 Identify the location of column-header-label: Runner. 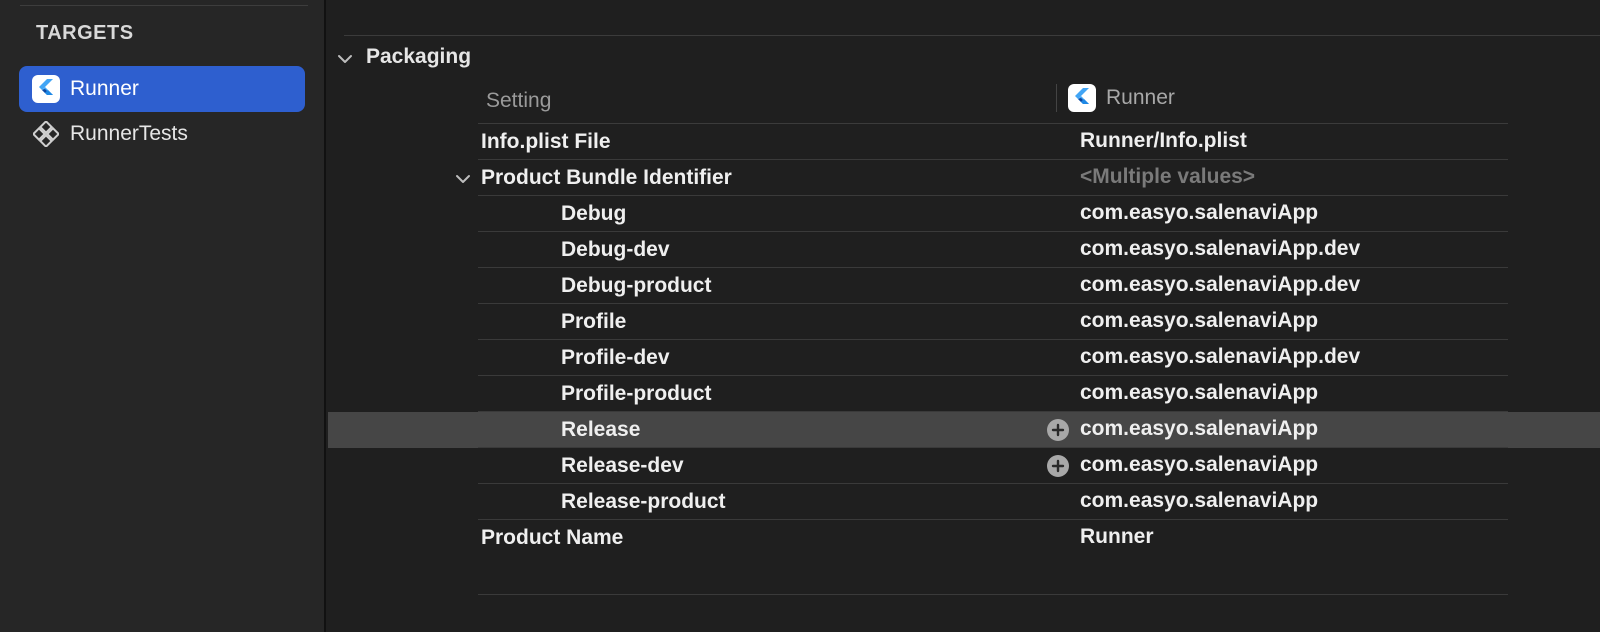
(1140, 97).